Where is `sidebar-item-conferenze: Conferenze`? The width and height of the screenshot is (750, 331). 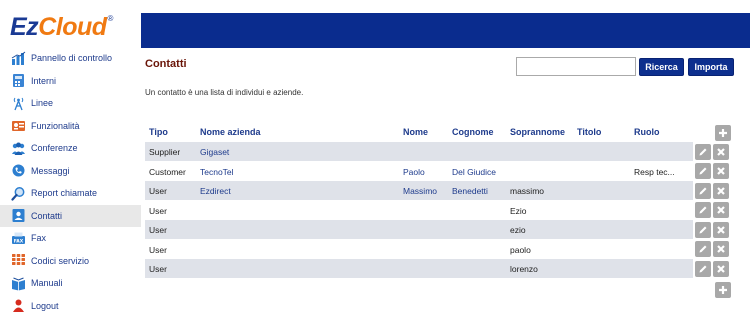
sidebar-item-conferenze: Conferenze is located at coordinates (70, 148).